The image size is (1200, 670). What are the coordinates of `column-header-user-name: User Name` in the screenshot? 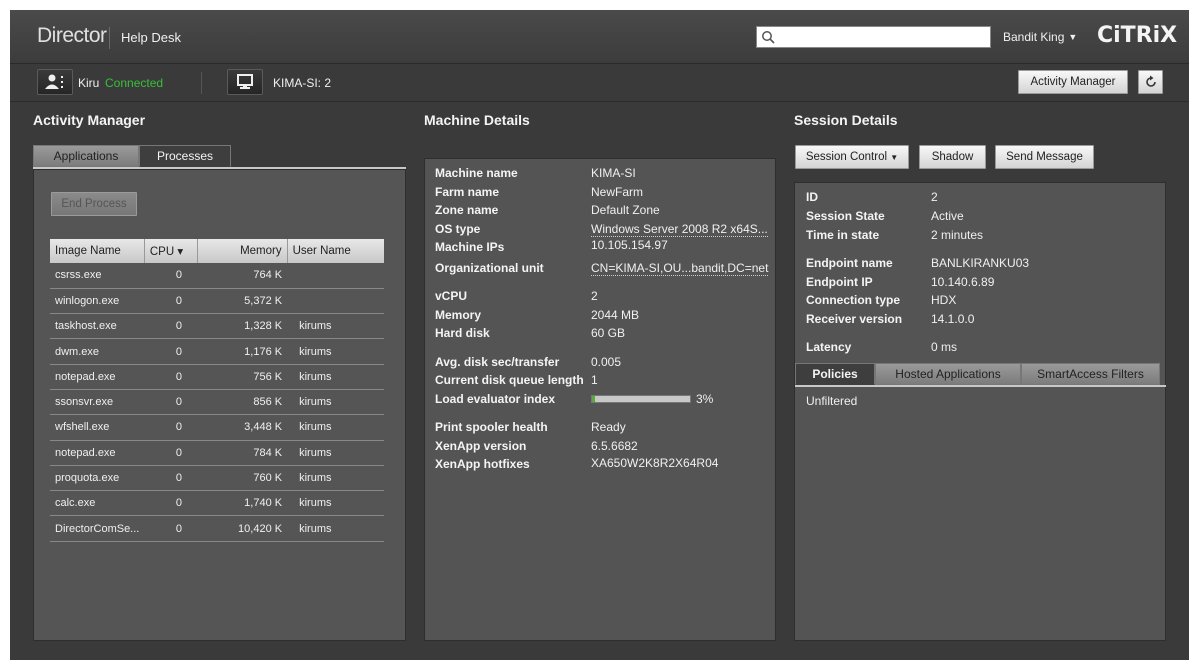 It's located at (335, 251).